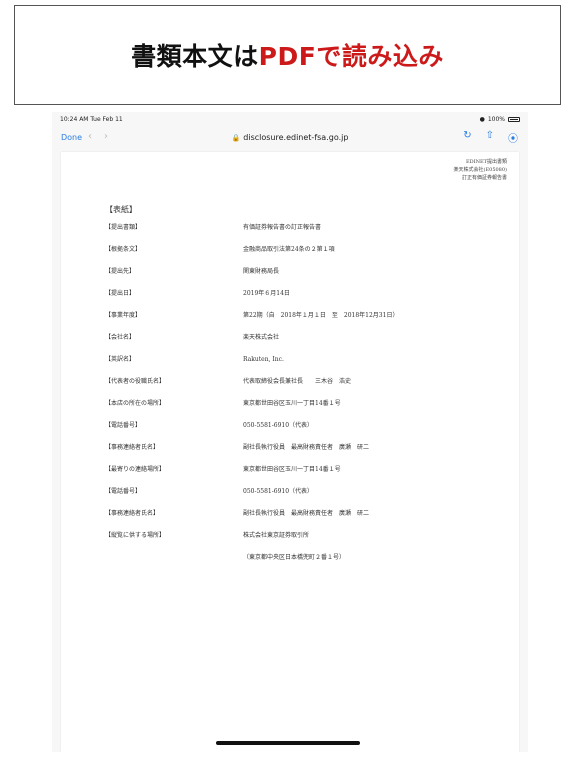  I want to click on info-key: 【事業年度】, so click(123, 315).